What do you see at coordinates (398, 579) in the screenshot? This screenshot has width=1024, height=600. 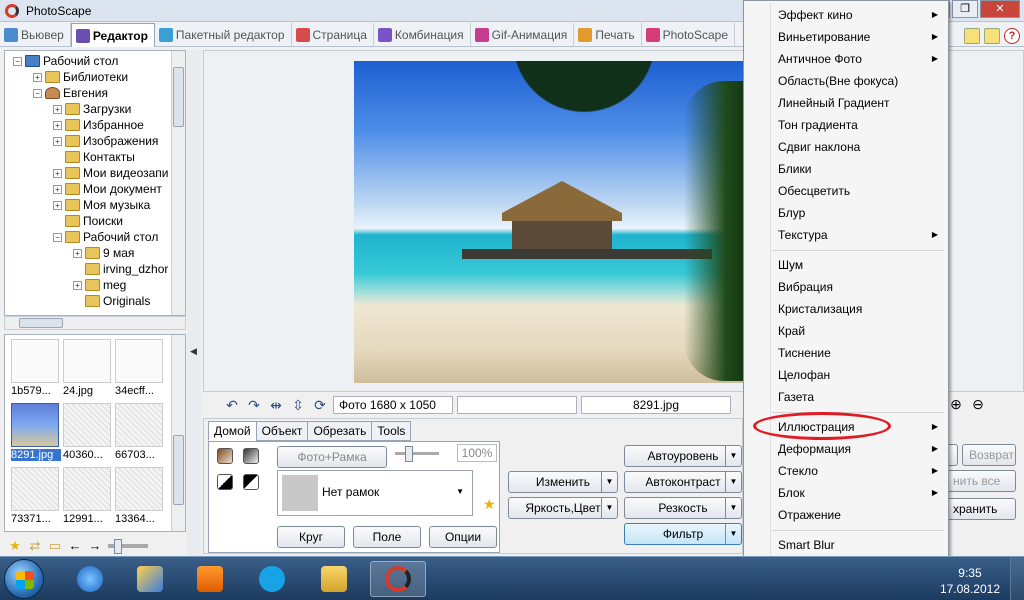 I see `photoscape-taskbar-icon` at bounding box center [398, 579].